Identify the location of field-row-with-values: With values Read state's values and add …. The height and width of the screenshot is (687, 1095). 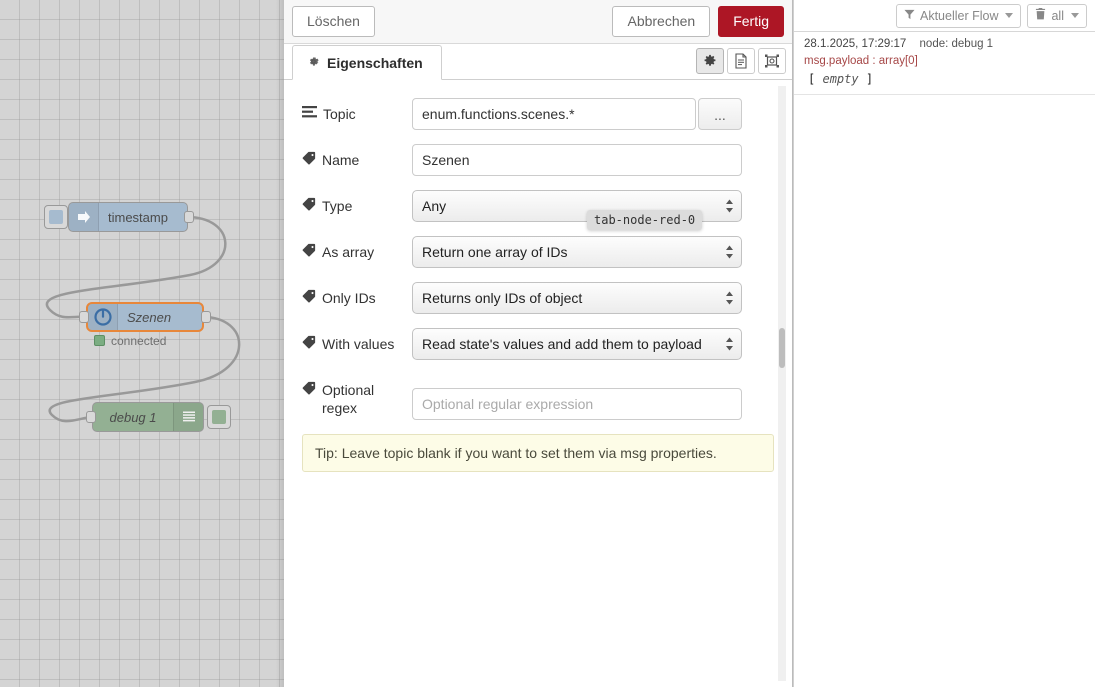
(538, 344).